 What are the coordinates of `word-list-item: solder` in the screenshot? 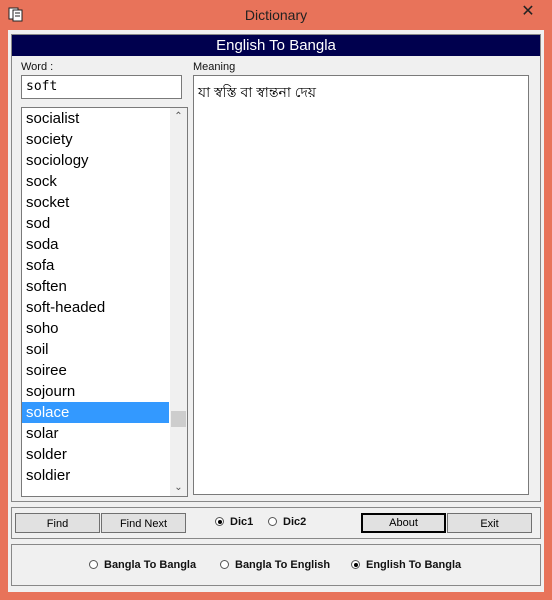 It's located at (95, 454).